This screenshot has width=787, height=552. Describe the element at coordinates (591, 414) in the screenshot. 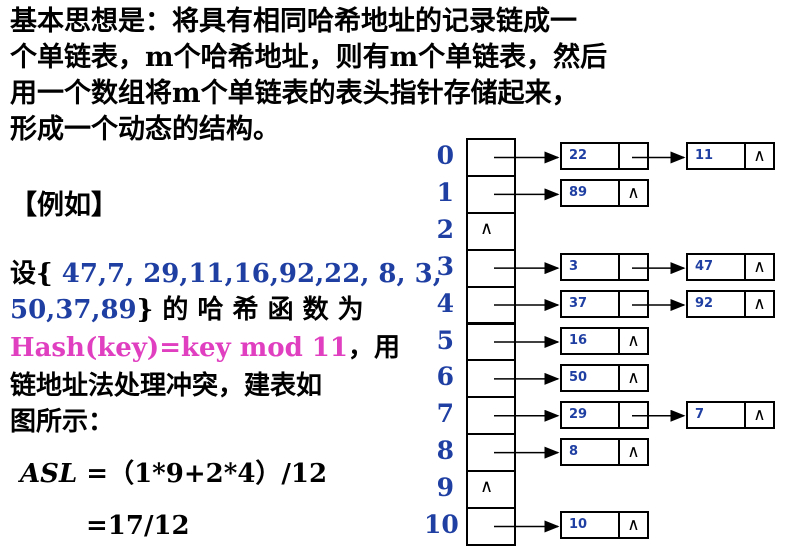

I see `node-value: 29` at that location.